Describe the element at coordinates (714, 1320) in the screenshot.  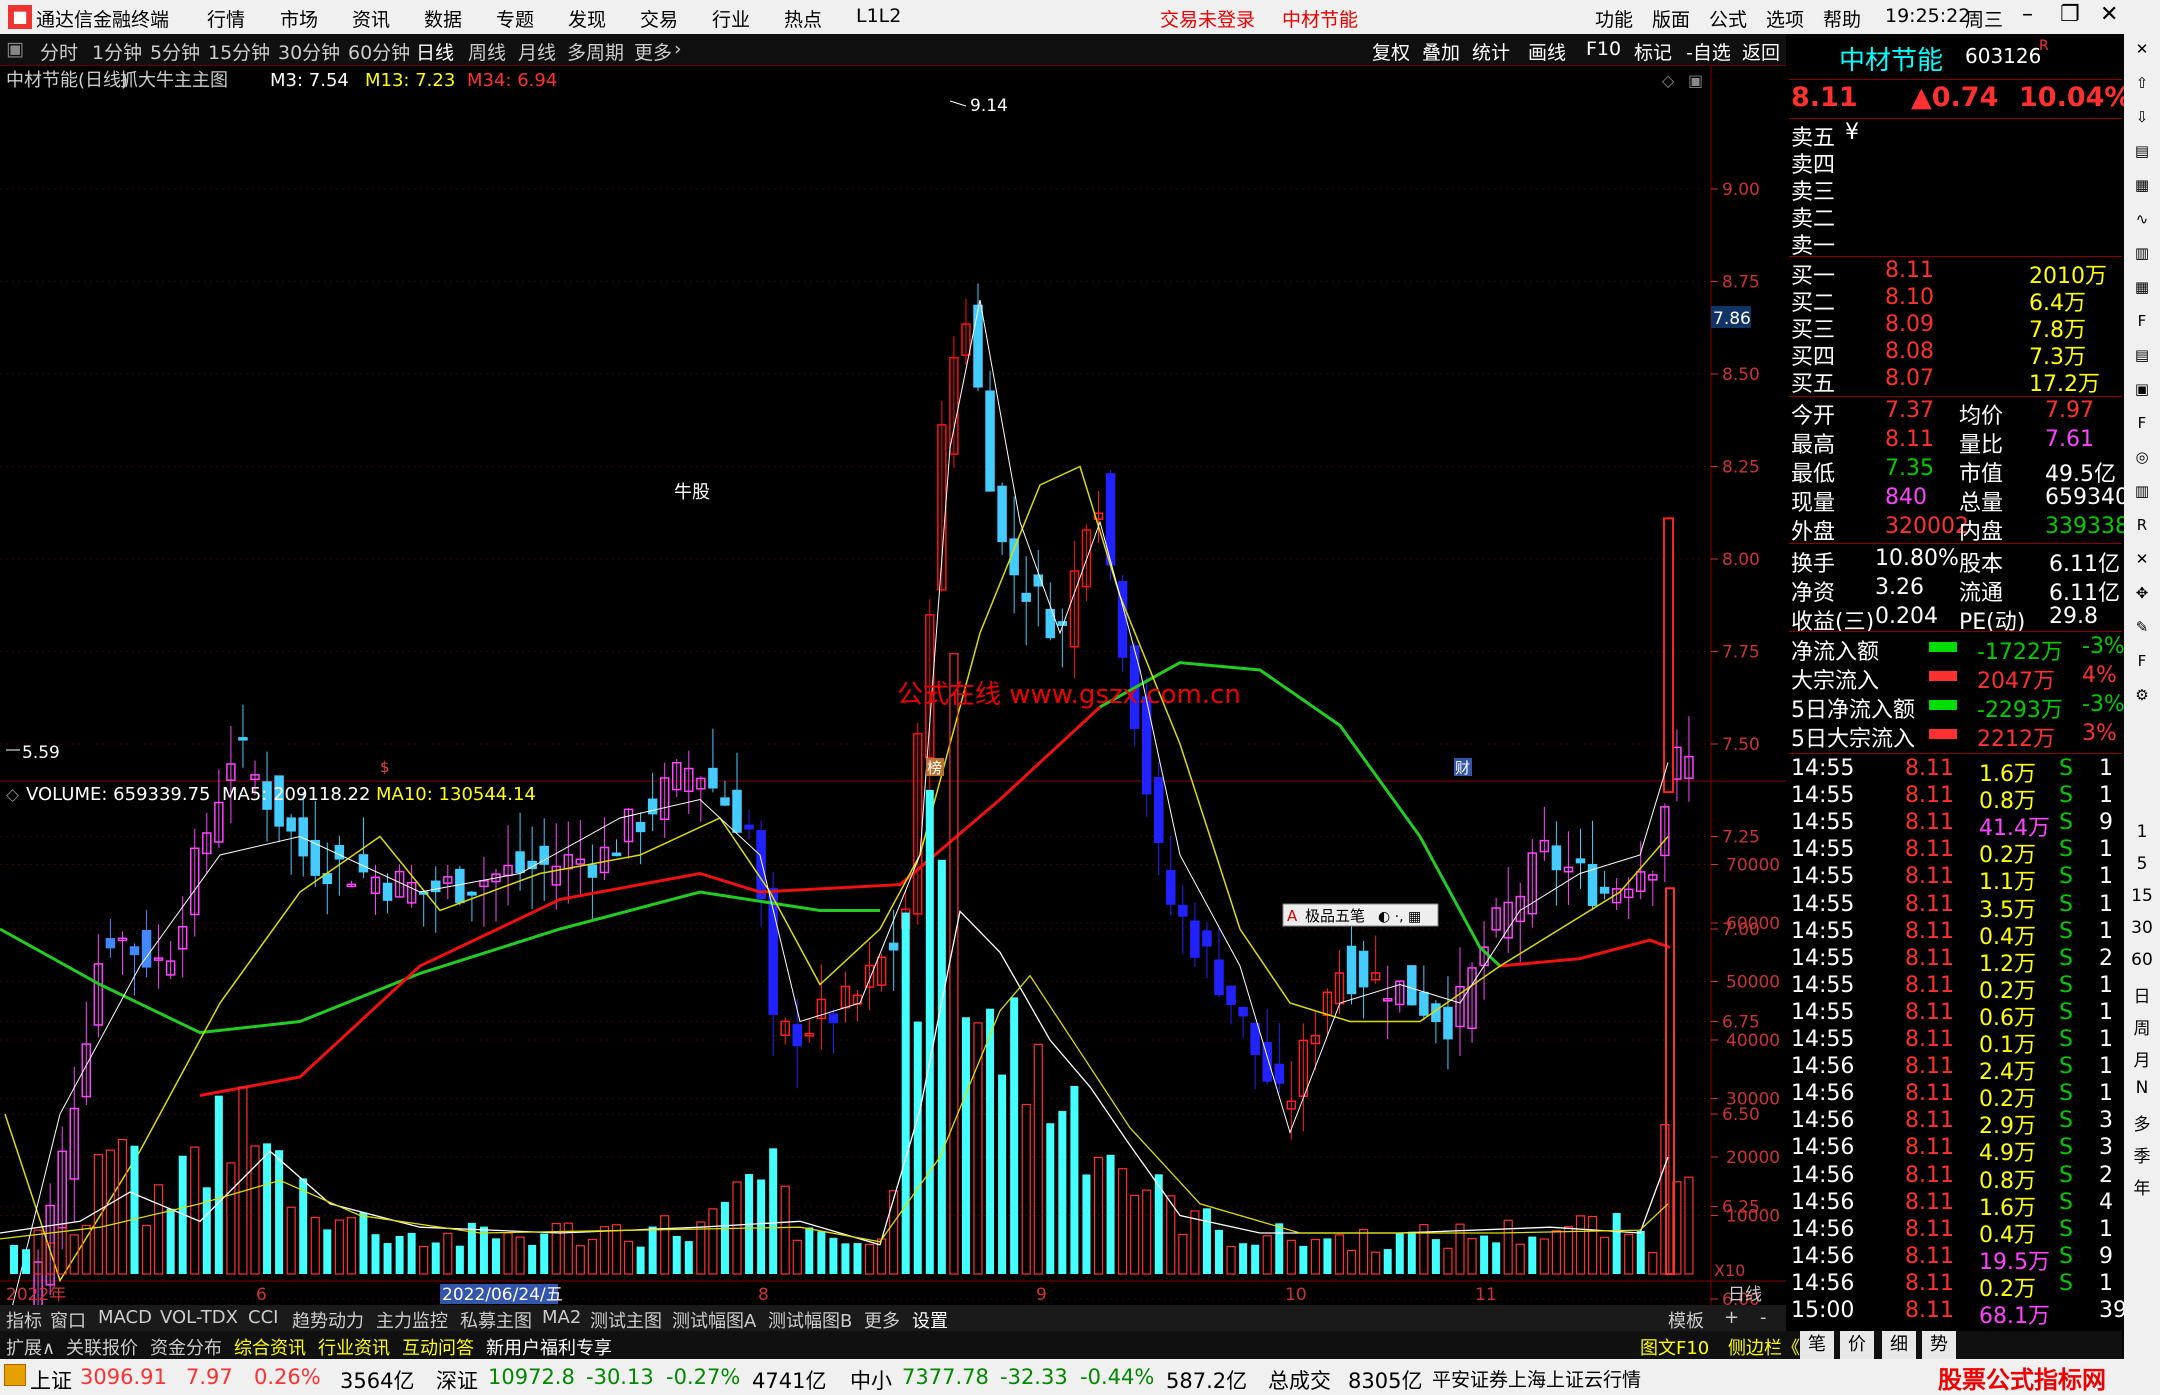
I see `indicator-tab-10: 测试幅图A` at that location.